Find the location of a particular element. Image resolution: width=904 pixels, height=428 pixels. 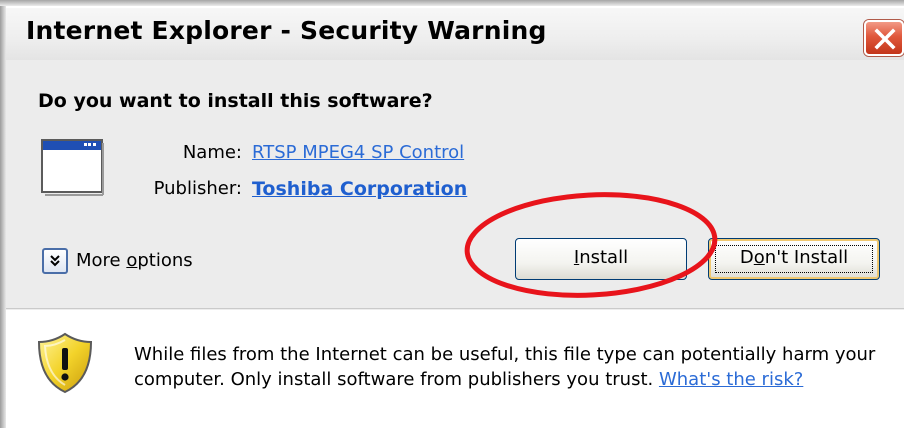

software-name-link: RTSP MPEG4 SP Control is located at coordinates (358, 152).